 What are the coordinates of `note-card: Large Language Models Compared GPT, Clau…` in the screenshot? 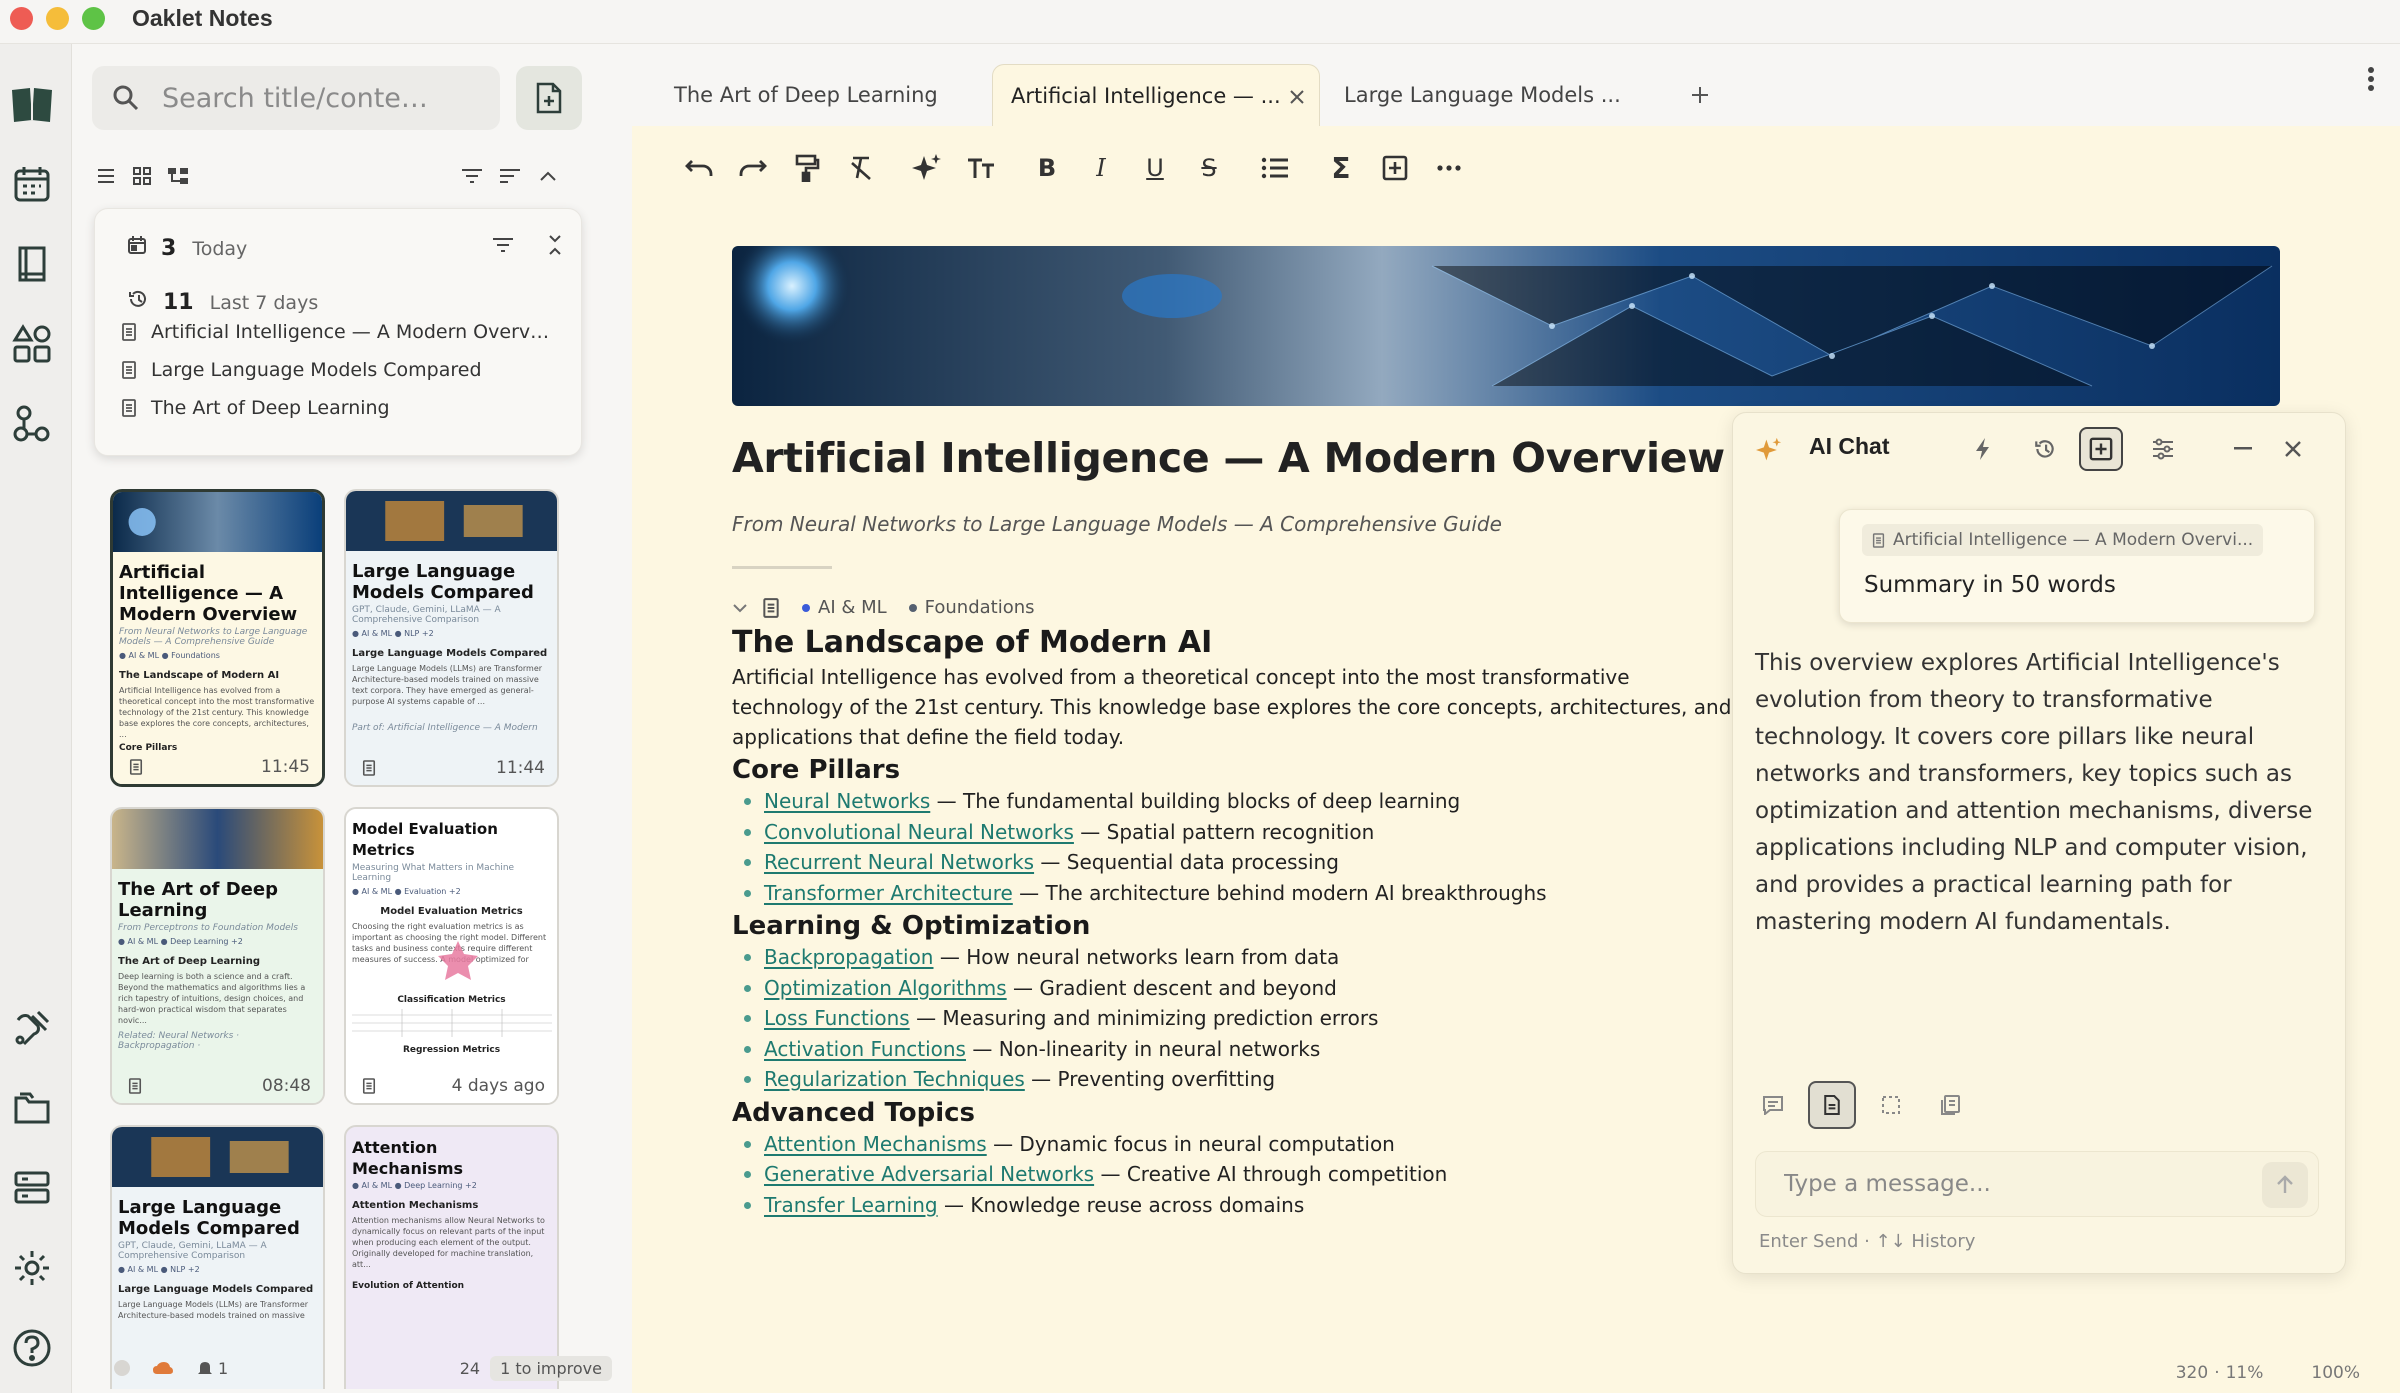 It's located at (451, 638).